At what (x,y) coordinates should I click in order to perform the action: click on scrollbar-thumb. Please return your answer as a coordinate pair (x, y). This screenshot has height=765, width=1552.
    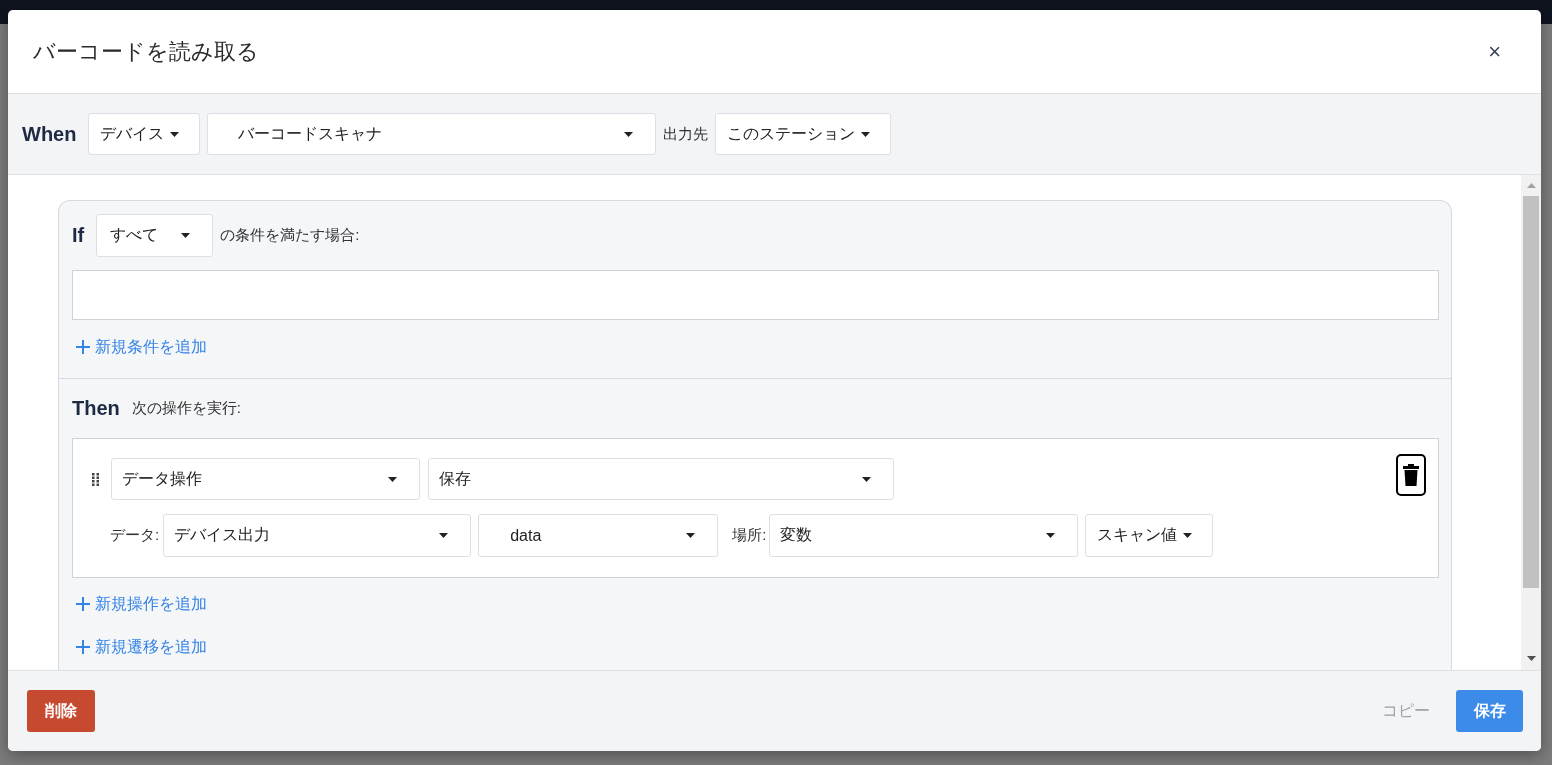
    Looking at the image, I should click on (1531, 392).